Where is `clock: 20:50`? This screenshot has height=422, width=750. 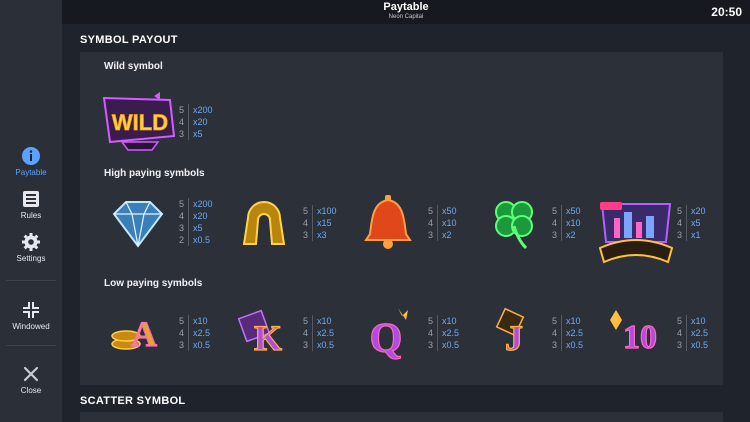 clock: 20:50 is located at coordinates (726, 12).